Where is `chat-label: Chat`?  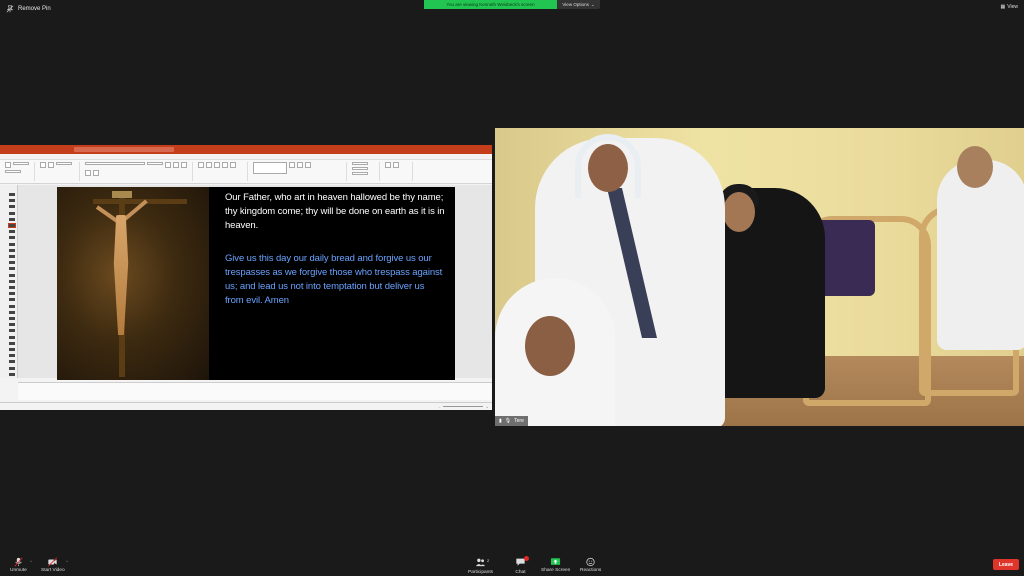 chat-label: Chat is located at coordinates (520, 572).